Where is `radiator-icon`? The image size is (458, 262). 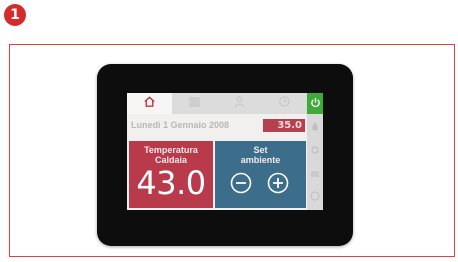 radiator-icon is located at coordinates (194, 104).